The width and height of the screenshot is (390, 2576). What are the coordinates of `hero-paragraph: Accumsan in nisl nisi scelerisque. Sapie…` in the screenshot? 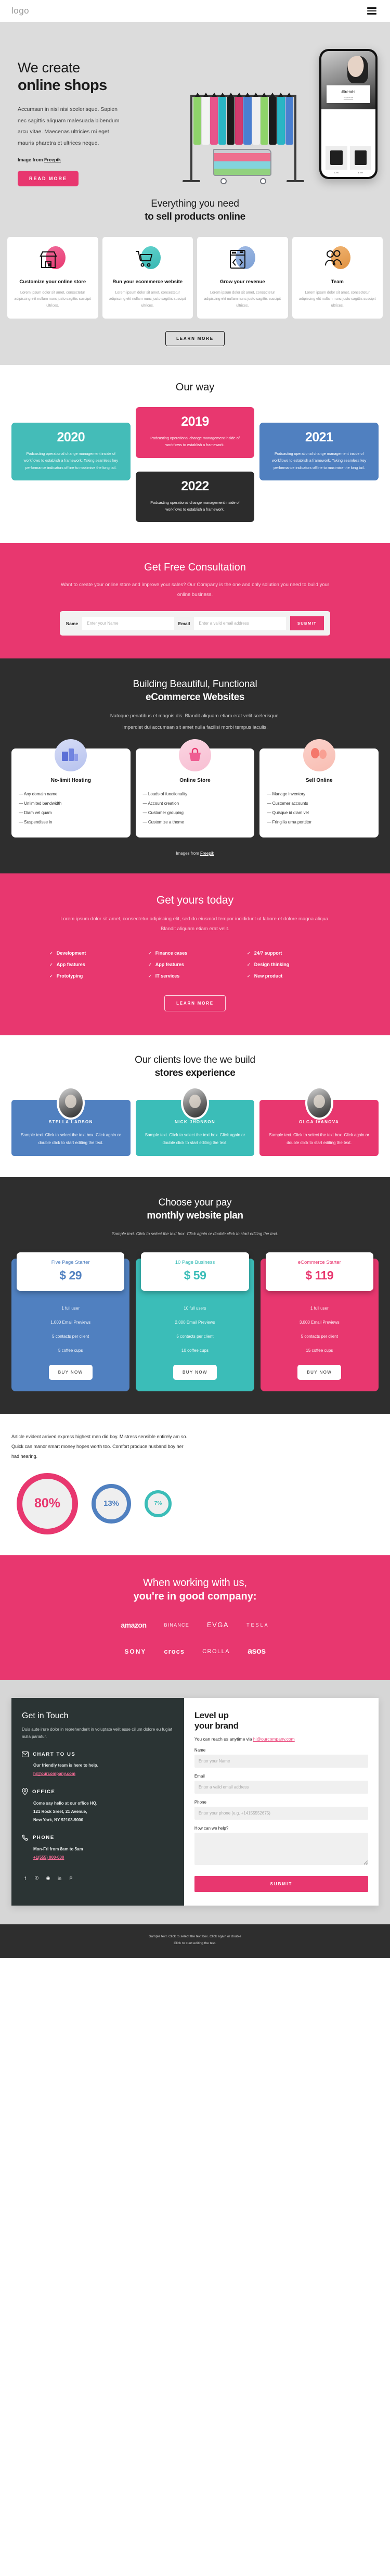 It's located at (69, 126).